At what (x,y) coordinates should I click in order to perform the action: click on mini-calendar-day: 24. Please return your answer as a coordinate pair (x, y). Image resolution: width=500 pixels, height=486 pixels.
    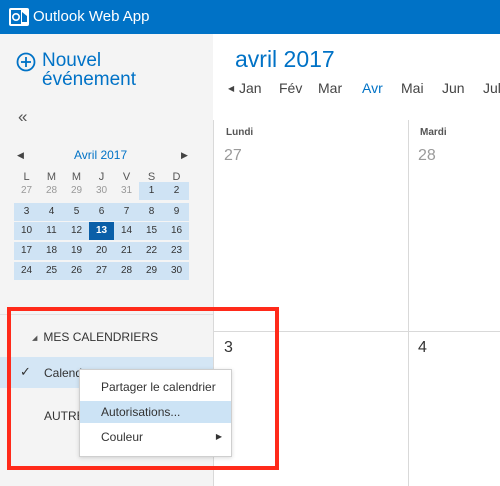
    Looking at the image, I should click on (26, 271).